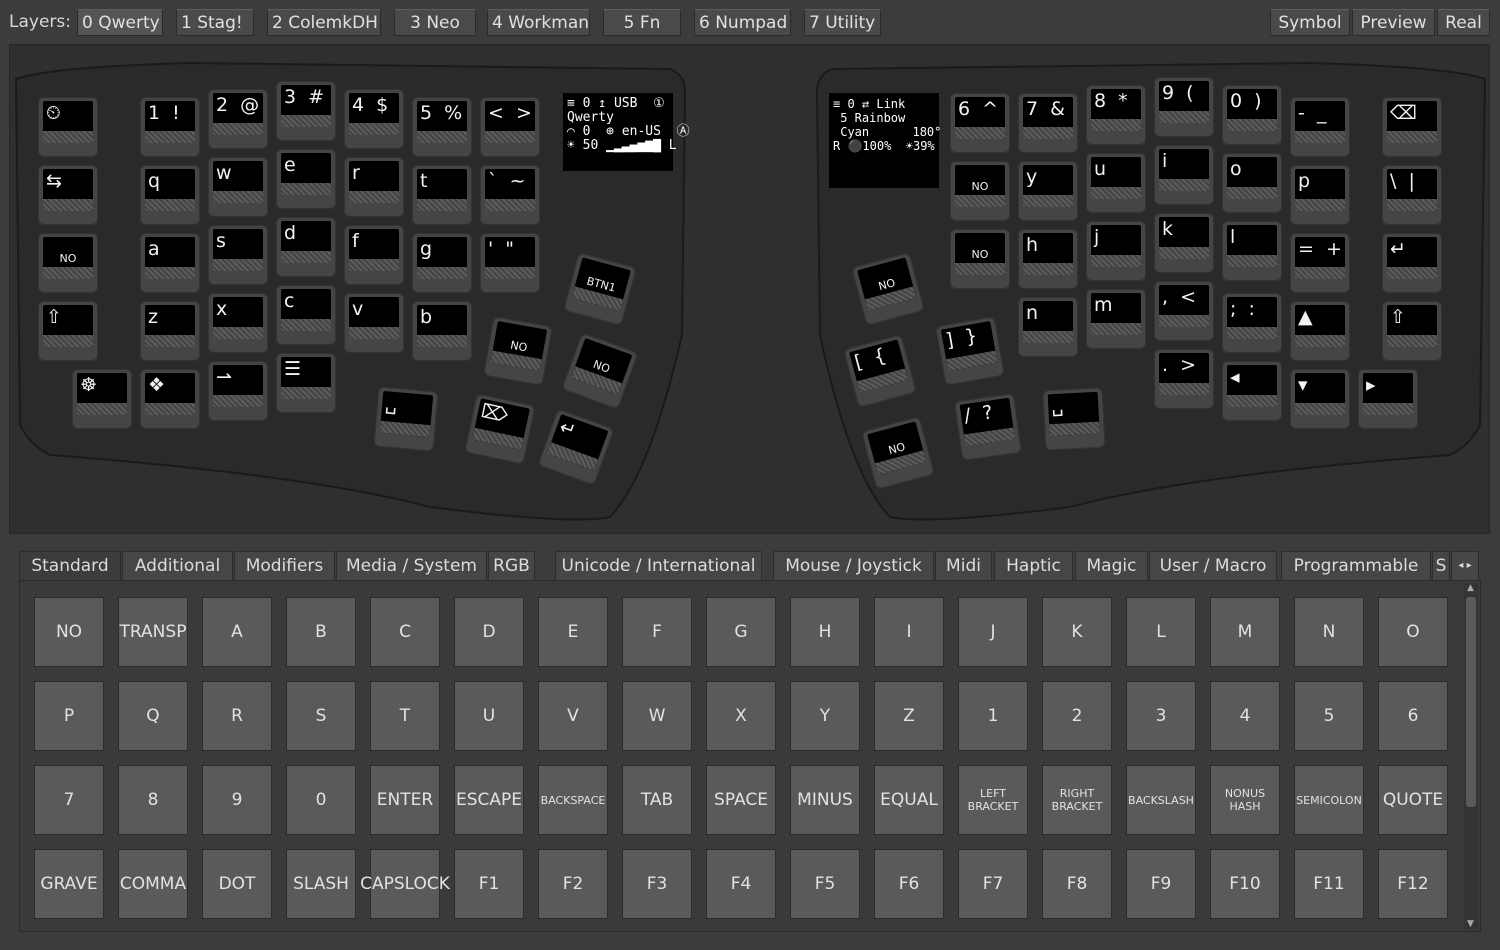  Describe the element at coordinates (442, 331) in the screenshot. I see `left-key: b` at that location.